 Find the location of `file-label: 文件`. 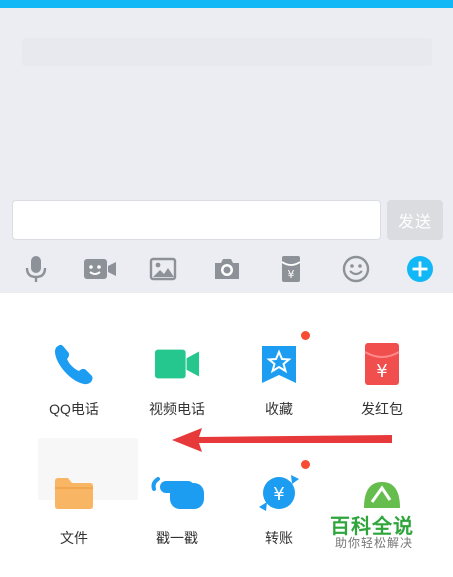

file-label: 文件 is located at coordinates (74, 538).